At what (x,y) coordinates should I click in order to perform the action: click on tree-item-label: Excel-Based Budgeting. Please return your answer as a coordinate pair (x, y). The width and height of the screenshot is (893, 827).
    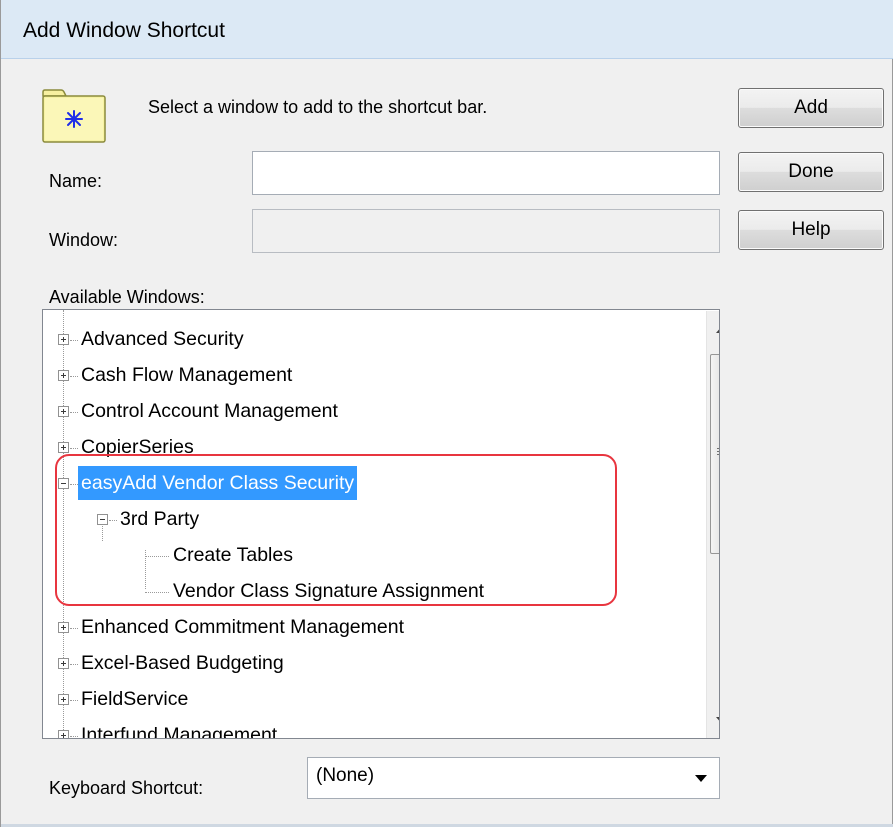
    Looking at the image, I should click on (182, 663).